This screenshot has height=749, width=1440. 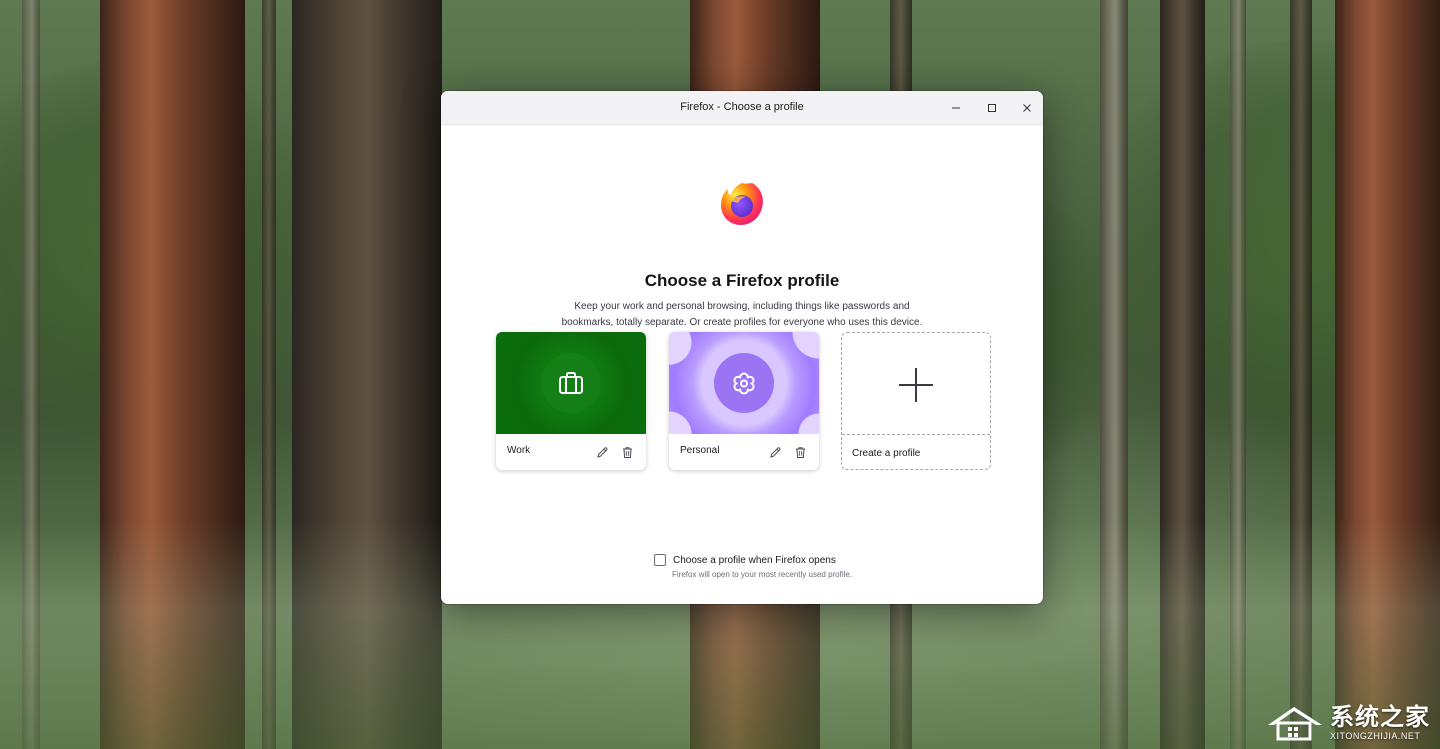 What do you see at coordinates (742, 280) in the screenshot?
I see `page-title: Choose a Firefox profile` at bounding box center [742, 280].